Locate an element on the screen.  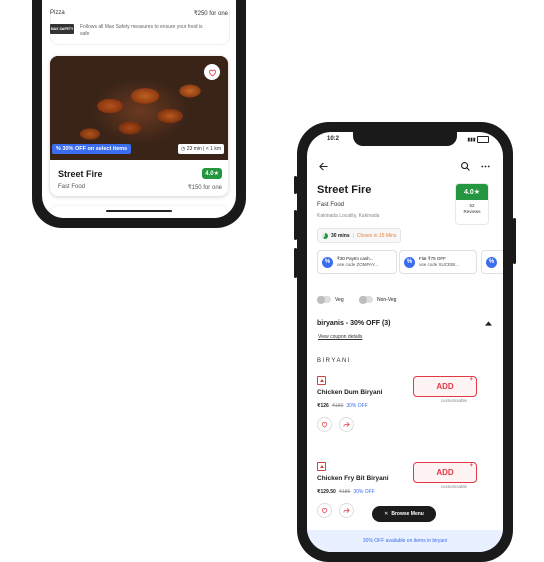
search-icon is located at coordinates (465, 166).